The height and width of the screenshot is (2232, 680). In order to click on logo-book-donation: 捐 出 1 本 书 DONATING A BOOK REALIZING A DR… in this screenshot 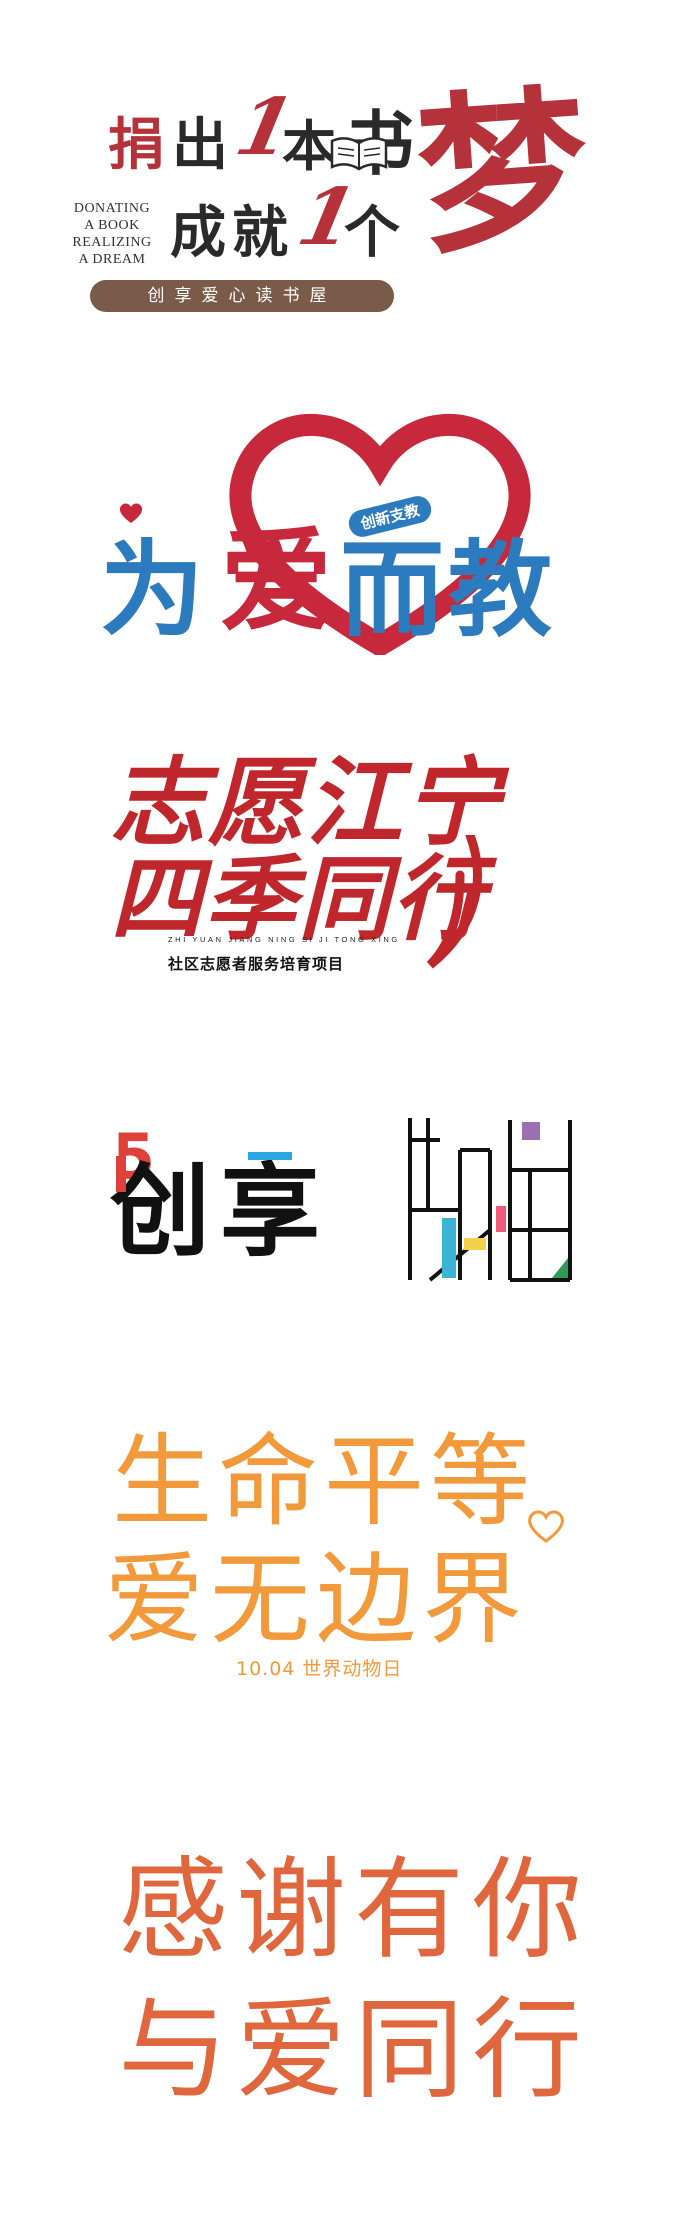, I will do `click(340, 195)`.